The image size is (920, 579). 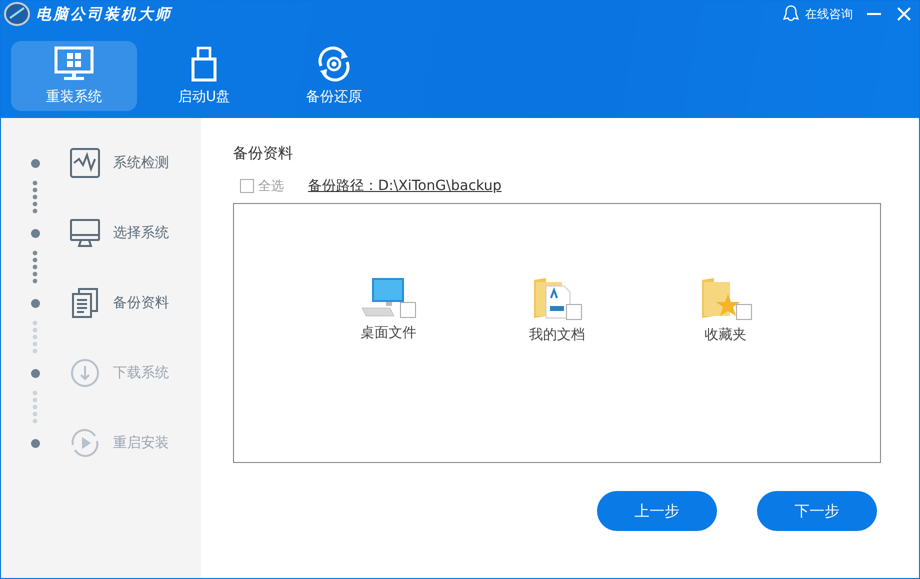 What do you see at coordinates (556, 335) in the screenshot?
I see `item-label: 我的文档` at bounding box center [556, 335].